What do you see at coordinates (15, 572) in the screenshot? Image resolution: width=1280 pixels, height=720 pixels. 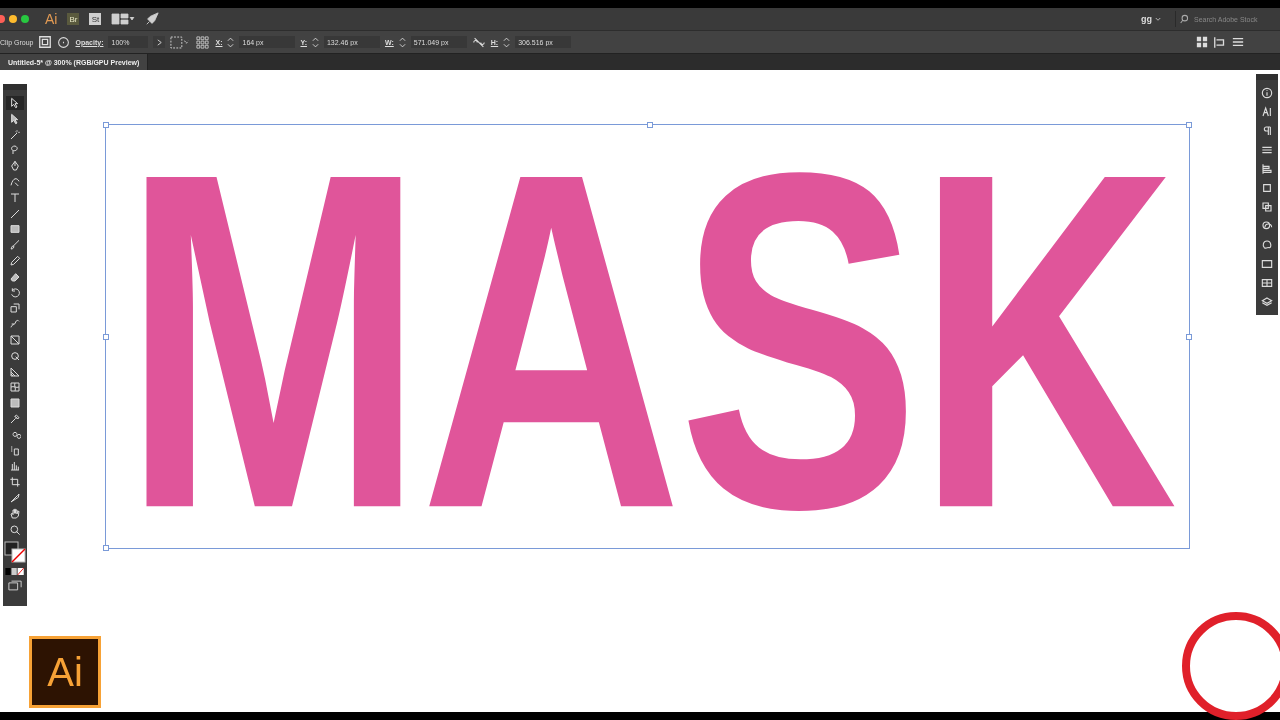 I see `color-modes-icon` at bounding box center [15, 572].